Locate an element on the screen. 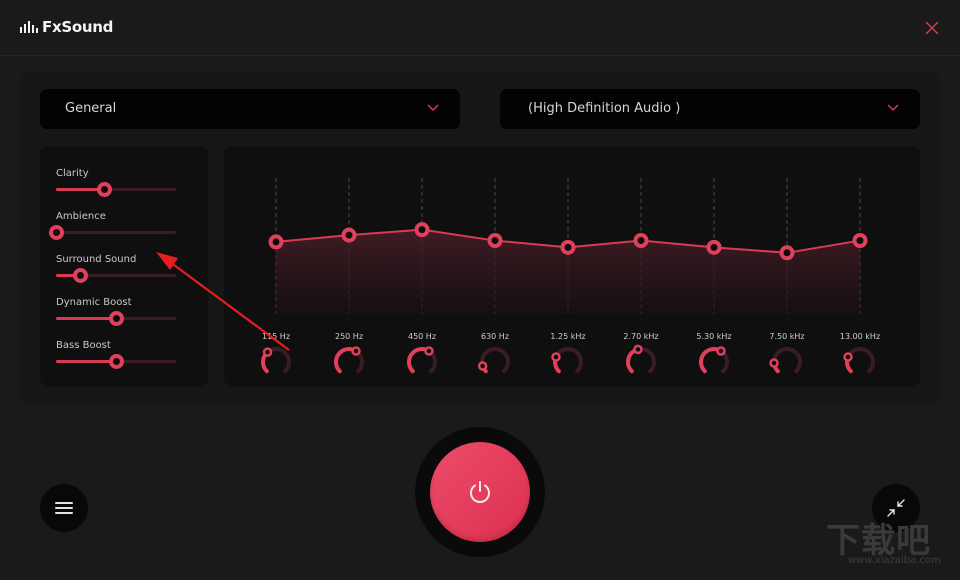  effect-label: Clarity is located at coordinates (72, 173).